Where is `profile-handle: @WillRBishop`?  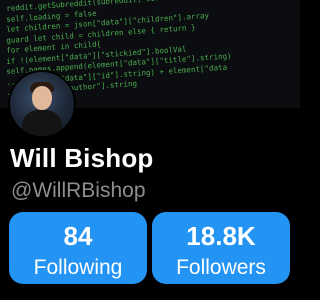 profile-handle: @WillRBishop is located at coordinates (78, 190).